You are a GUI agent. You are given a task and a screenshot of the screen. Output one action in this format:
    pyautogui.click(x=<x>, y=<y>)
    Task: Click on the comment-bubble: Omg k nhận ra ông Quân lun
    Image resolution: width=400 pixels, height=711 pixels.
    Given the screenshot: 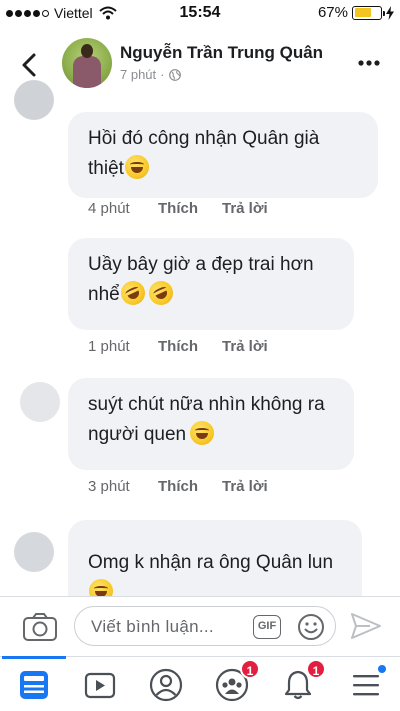 What is the action you would take?
    pyautogui.click(x=215, y=558)
    